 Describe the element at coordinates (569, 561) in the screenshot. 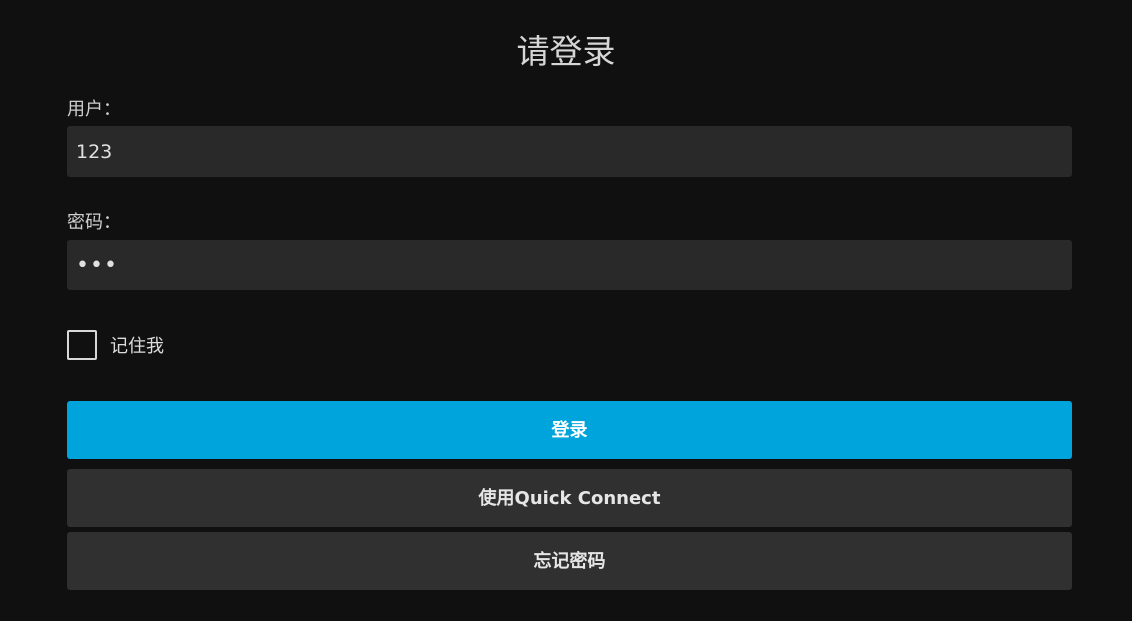

I see `forgot-password-button: 忘记密码` at that location.